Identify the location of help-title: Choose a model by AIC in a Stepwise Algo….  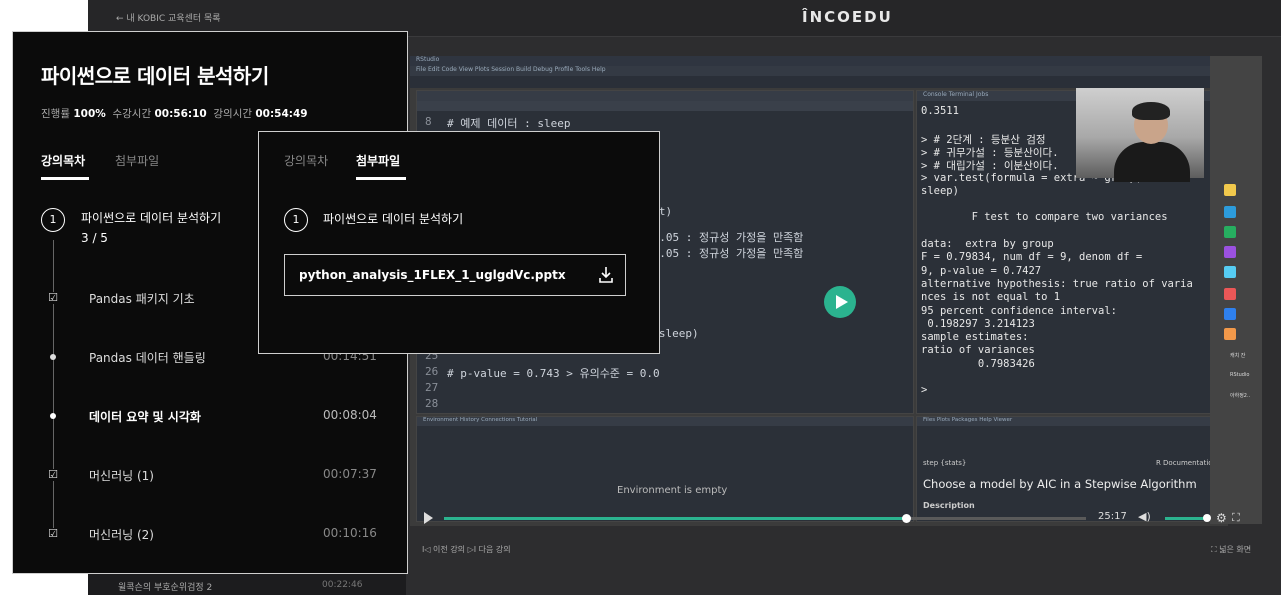
(1060, 484).